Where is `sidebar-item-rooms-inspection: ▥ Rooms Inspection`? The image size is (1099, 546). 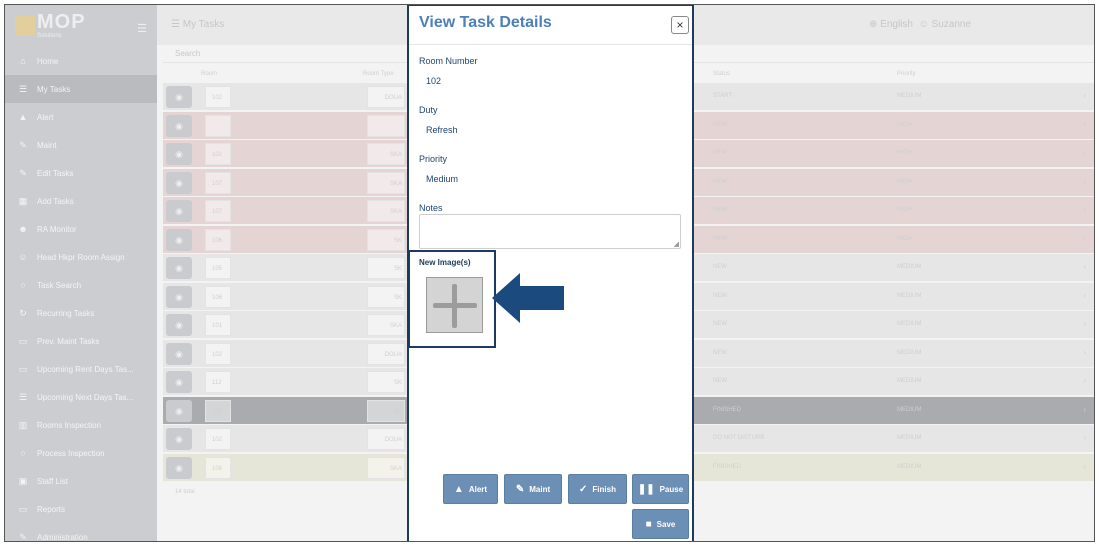
sidebar-item-rooms-inspection: ▥ Rooms Inspection is located at coordinates (81, 425).